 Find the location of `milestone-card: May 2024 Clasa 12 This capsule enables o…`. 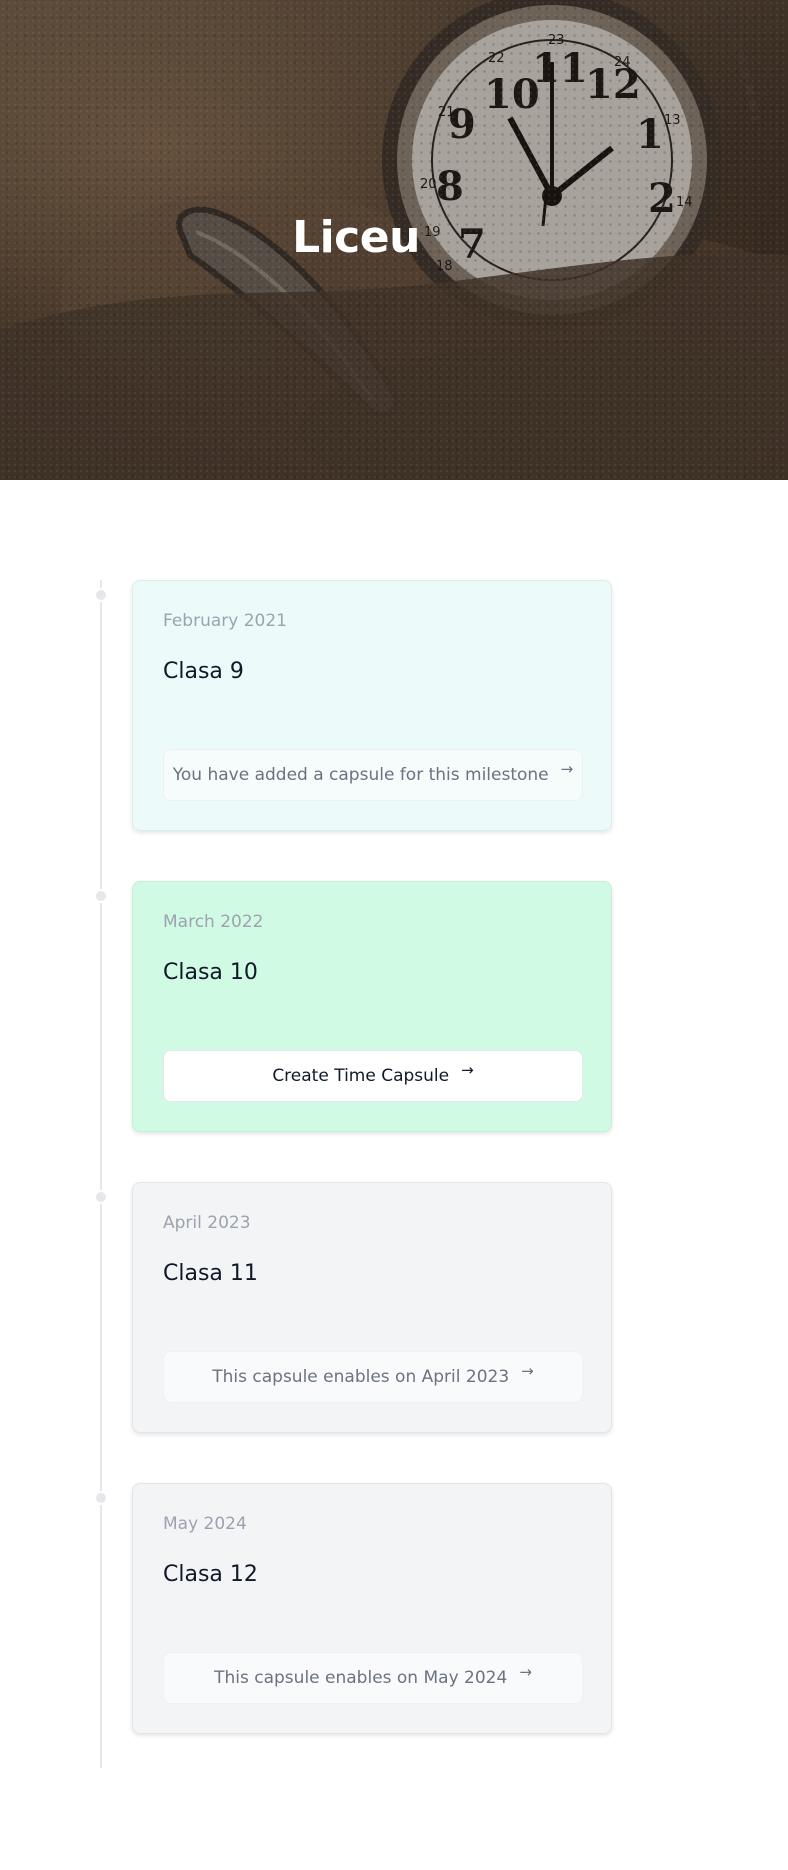

milestone-card: May 2024 Clasa 12 This capsule enables o… is located at coordinates (372, 1608).